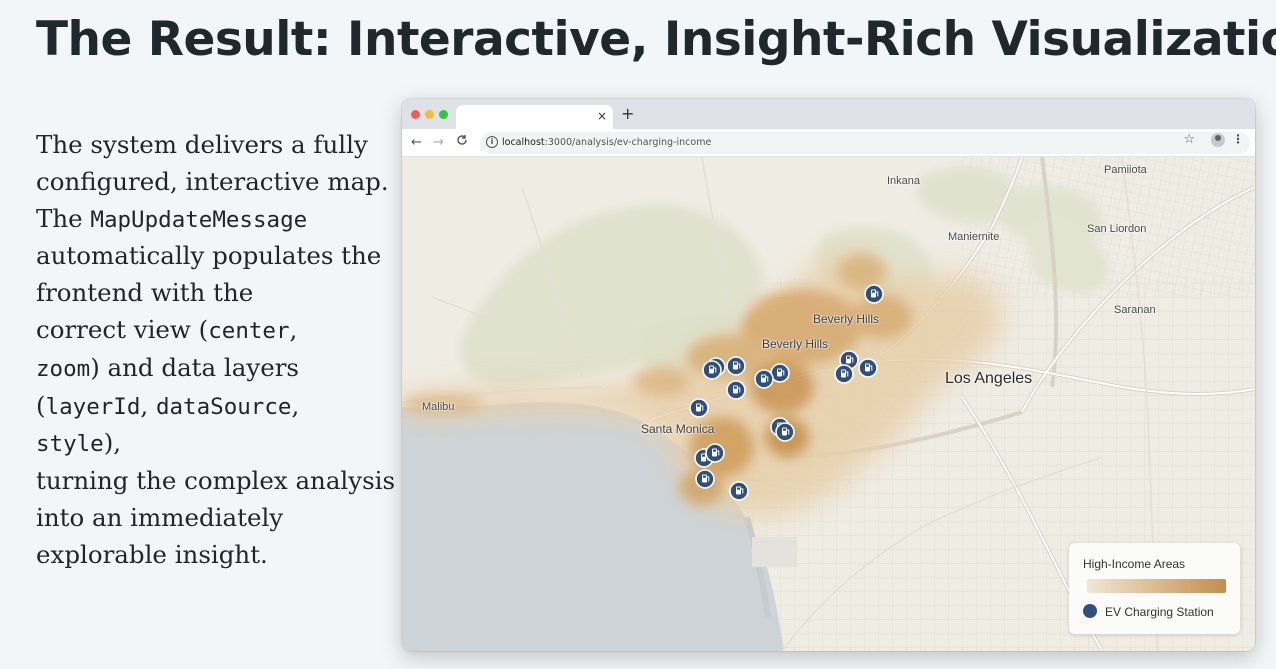  I want to click on body-line: The system delivers a fully, so click(211, 145).